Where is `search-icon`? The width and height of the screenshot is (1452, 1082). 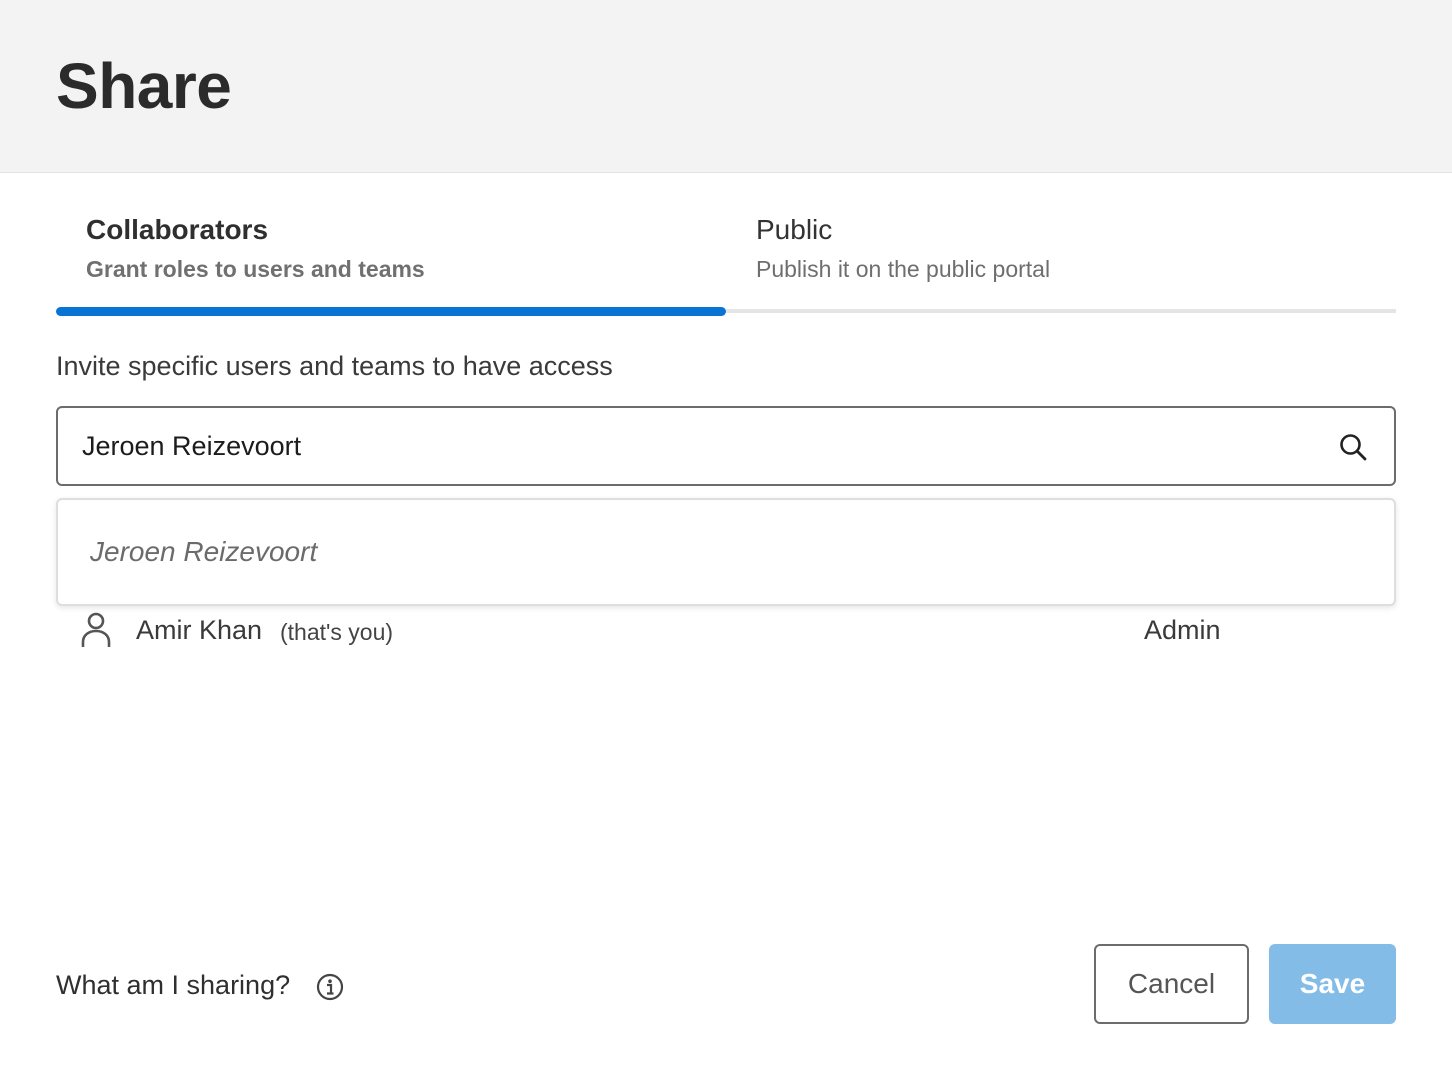
search-icon is located at coordinates (1353, 447).